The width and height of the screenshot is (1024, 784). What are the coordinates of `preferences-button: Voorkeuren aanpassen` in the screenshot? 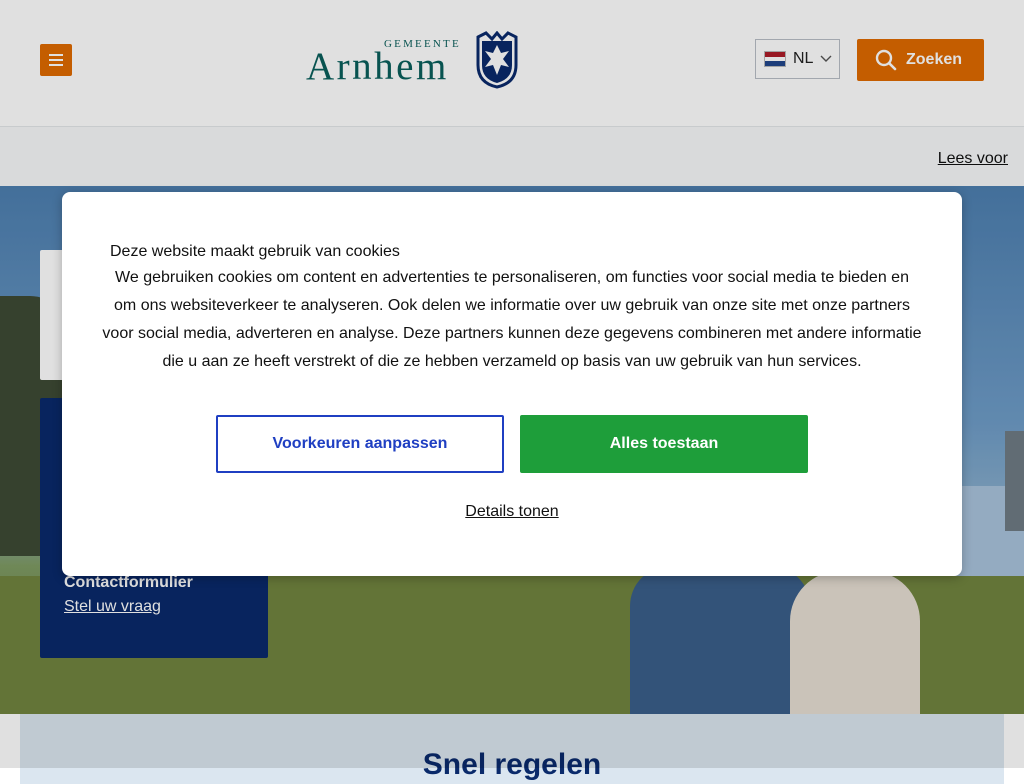 It's located at (360, 444).